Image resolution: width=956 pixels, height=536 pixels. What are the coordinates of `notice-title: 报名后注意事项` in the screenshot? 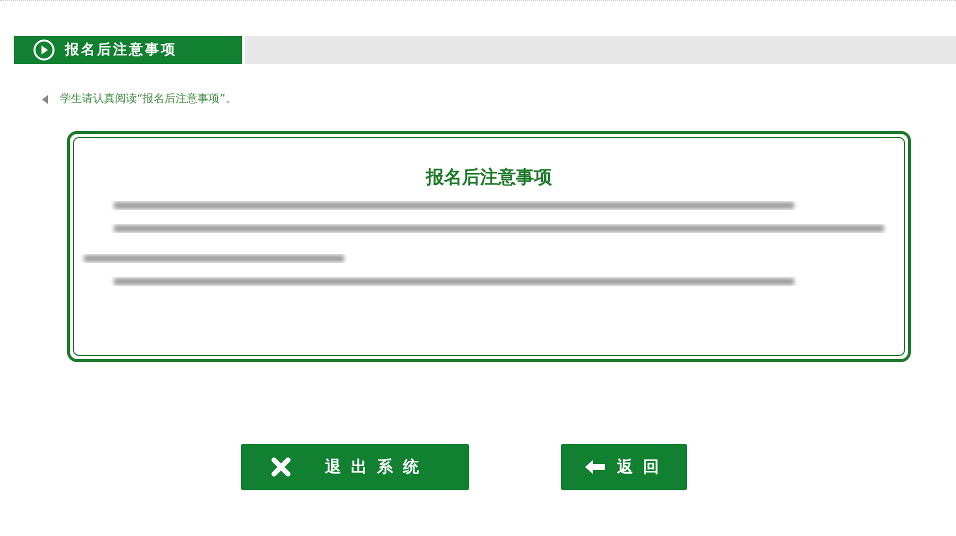 It's located at (488, 178).